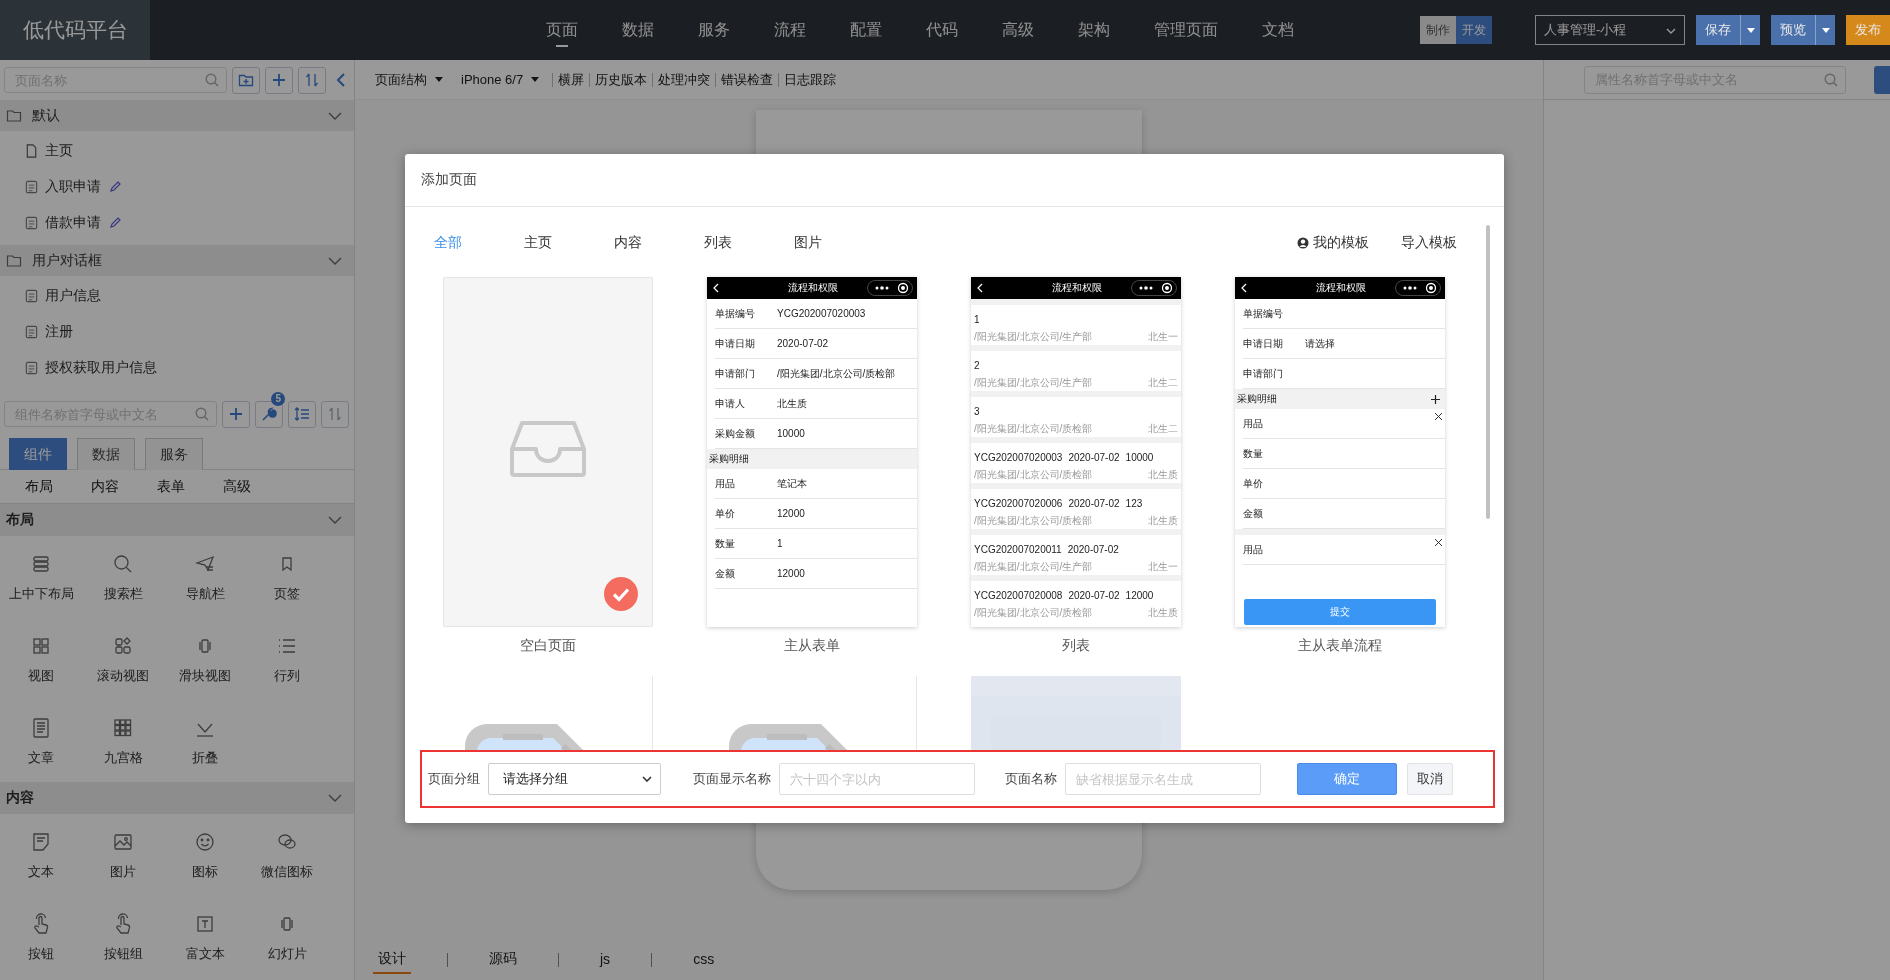 The height and width of the screenshot is (980, 1890). Describe the element at coordinates (171, 486) in the screenshot. I see `category-tab: 表单` at that location.